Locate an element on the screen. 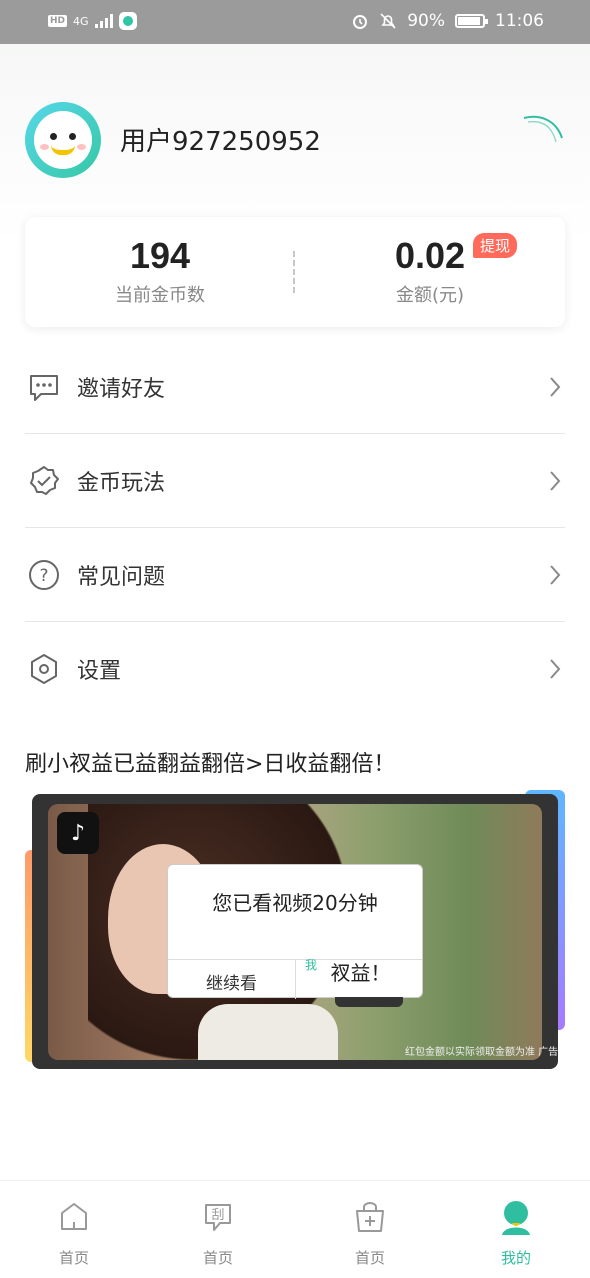 This screenshot has height=1278, width=590. app-notification-icon is located at coordinates (127, 21).